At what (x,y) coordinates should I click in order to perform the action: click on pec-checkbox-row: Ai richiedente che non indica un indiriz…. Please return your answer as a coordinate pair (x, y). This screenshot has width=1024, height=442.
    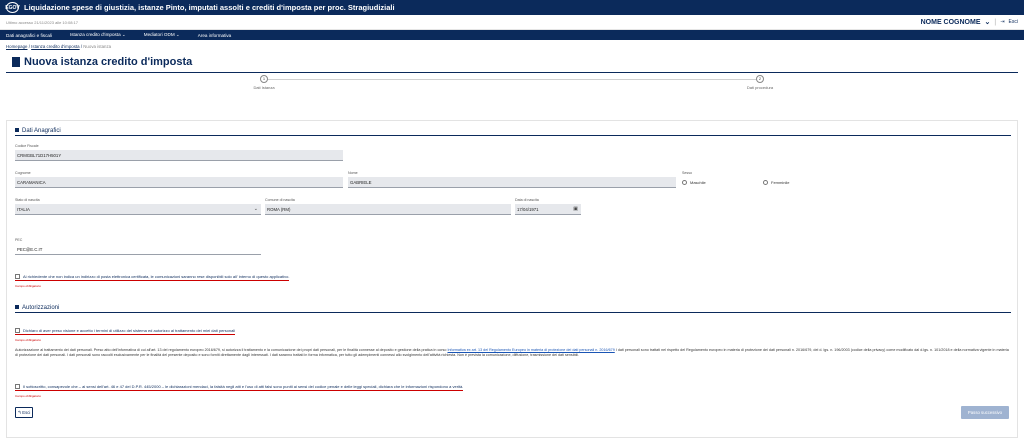
    Looking at the image, I should click on (152, 277).